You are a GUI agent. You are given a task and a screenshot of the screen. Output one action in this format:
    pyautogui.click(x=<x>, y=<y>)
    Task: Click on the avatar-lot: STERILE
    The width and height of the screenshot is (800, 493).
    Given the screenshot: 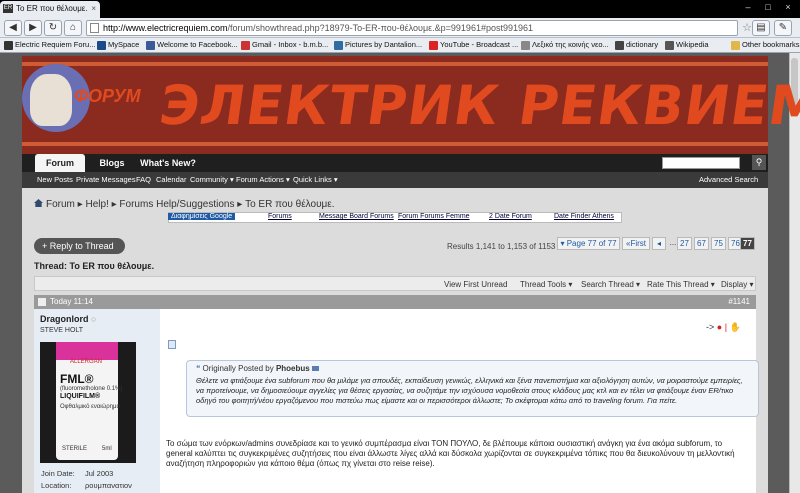 What is the action you would take?
    pyautogui.click(x=75, y=449)
    